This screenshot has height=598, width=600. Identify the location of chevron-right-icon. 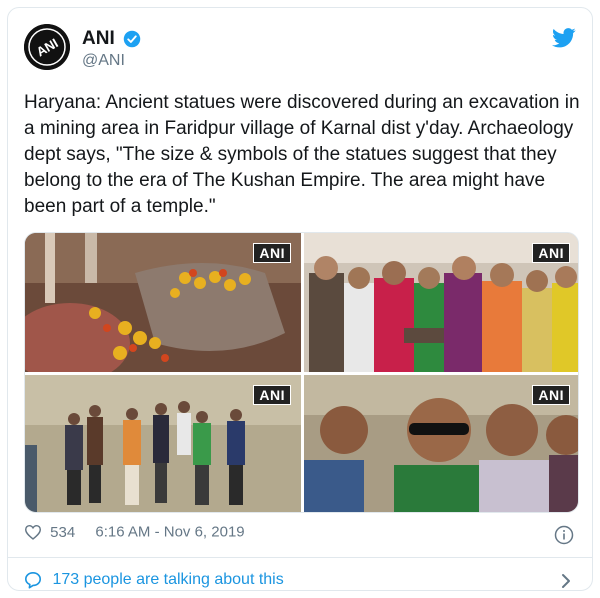
(566, 581).